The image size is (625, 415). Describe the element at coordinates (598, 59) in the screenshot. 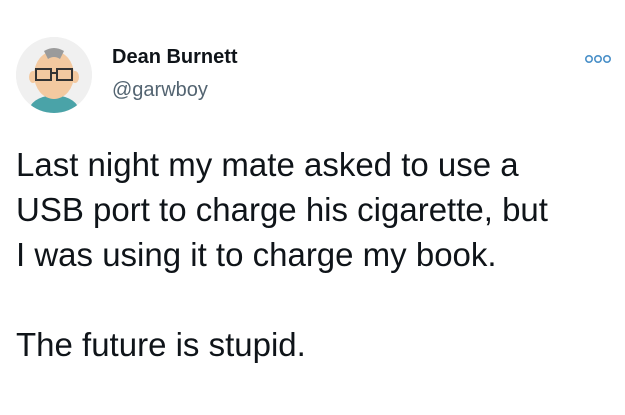

I see `more-options-icon` at that location.